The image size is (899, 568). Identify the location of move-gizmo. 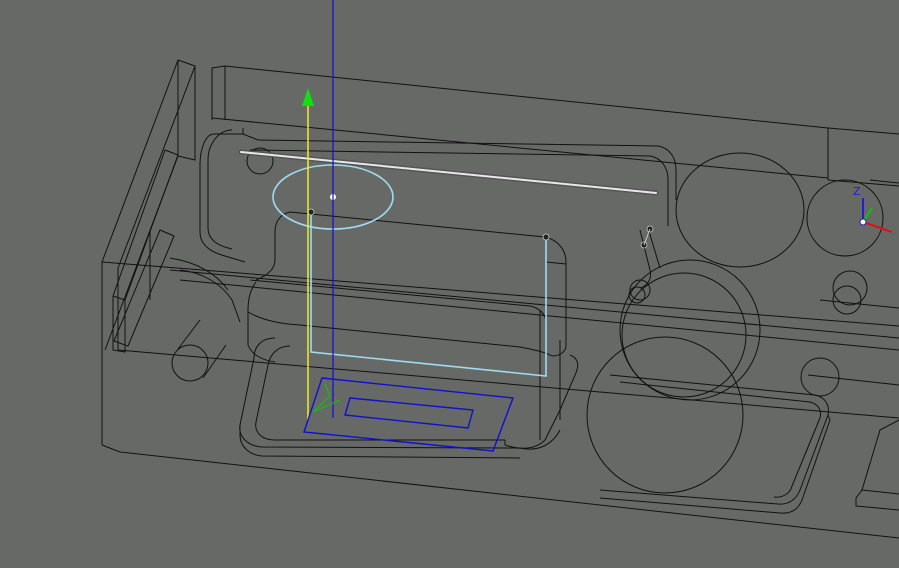
(308, 254).